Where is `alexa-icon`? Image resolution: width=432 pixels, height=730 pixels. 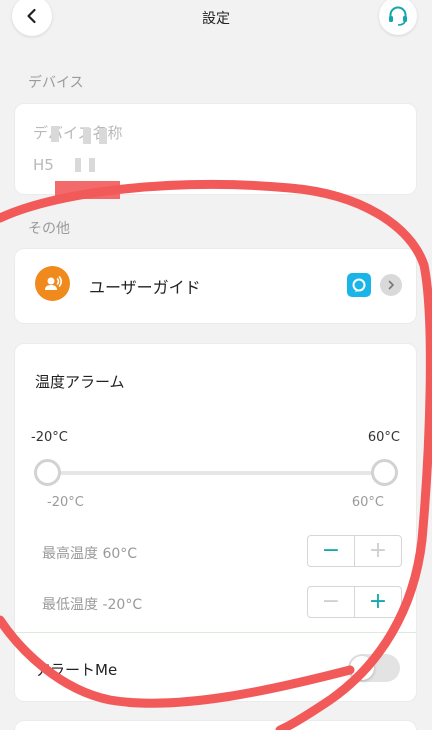
alexa-icon is located at coordinates (359, 285).